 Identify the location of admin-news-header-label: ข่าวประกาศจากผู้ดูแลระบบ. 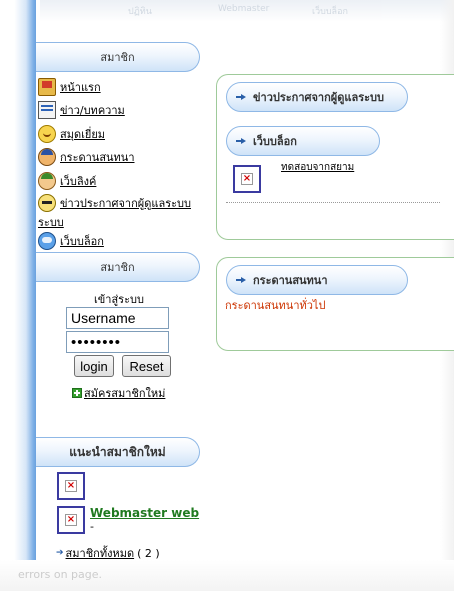
(318, 97).